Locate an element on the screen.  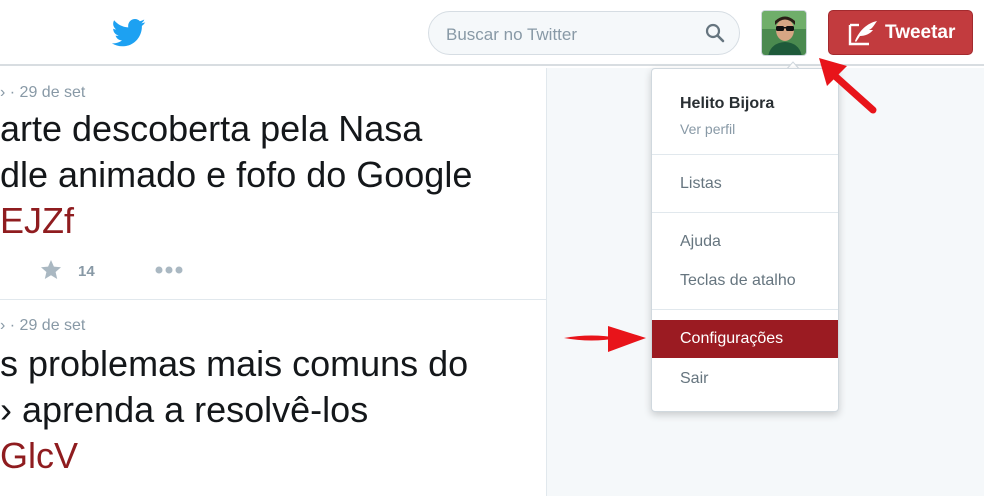
menu-item-shortcuts: Teclas de atalho is located at coordinates (745, 281).